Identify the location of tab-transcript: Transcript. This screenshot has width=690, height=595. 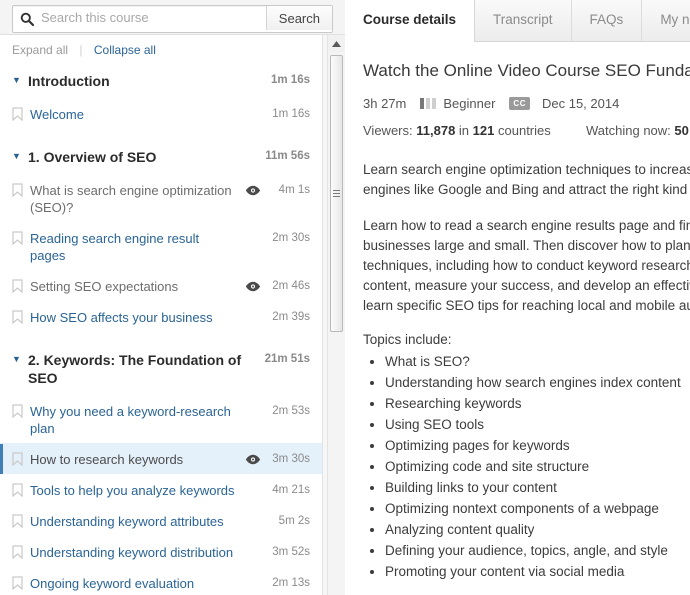
(523, 20).